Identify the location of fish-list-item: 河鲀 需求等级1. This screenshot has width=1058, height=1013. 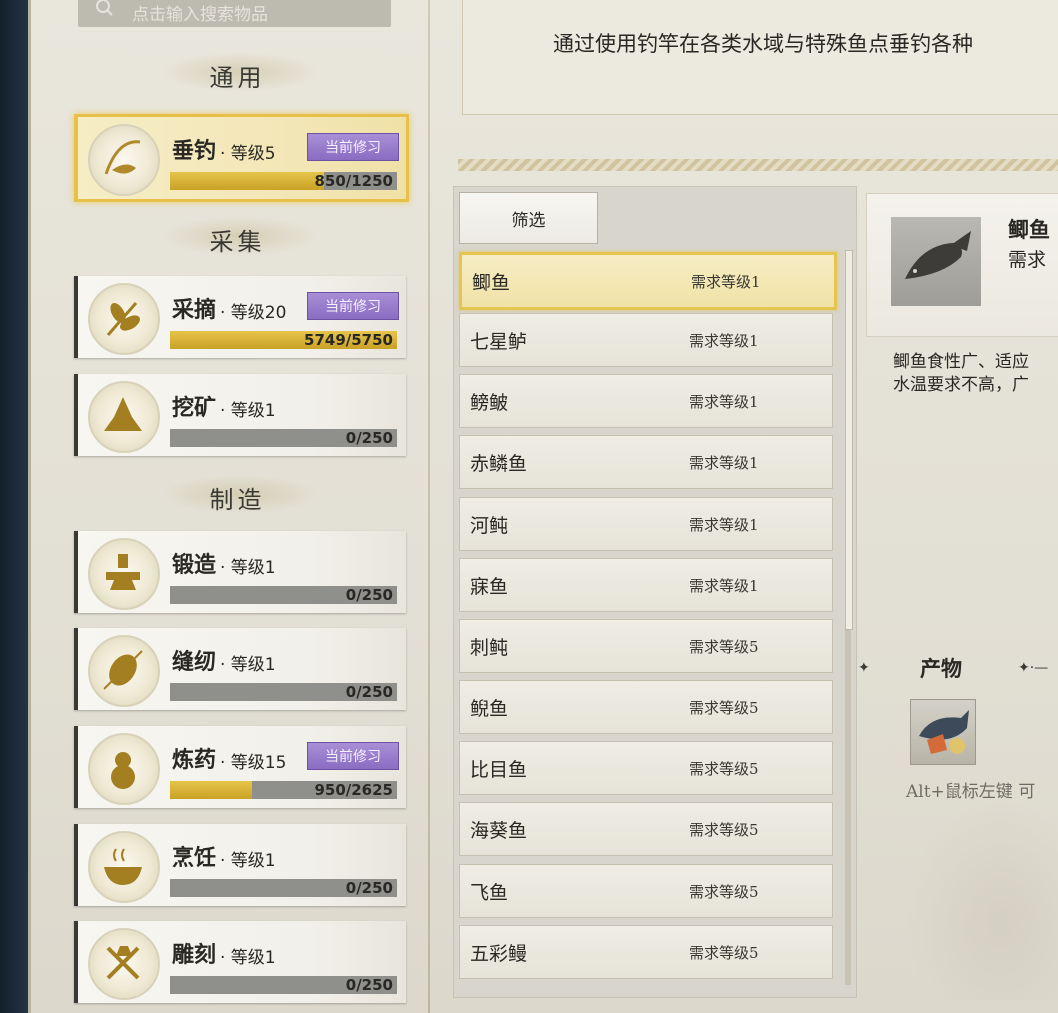
(646, 524).